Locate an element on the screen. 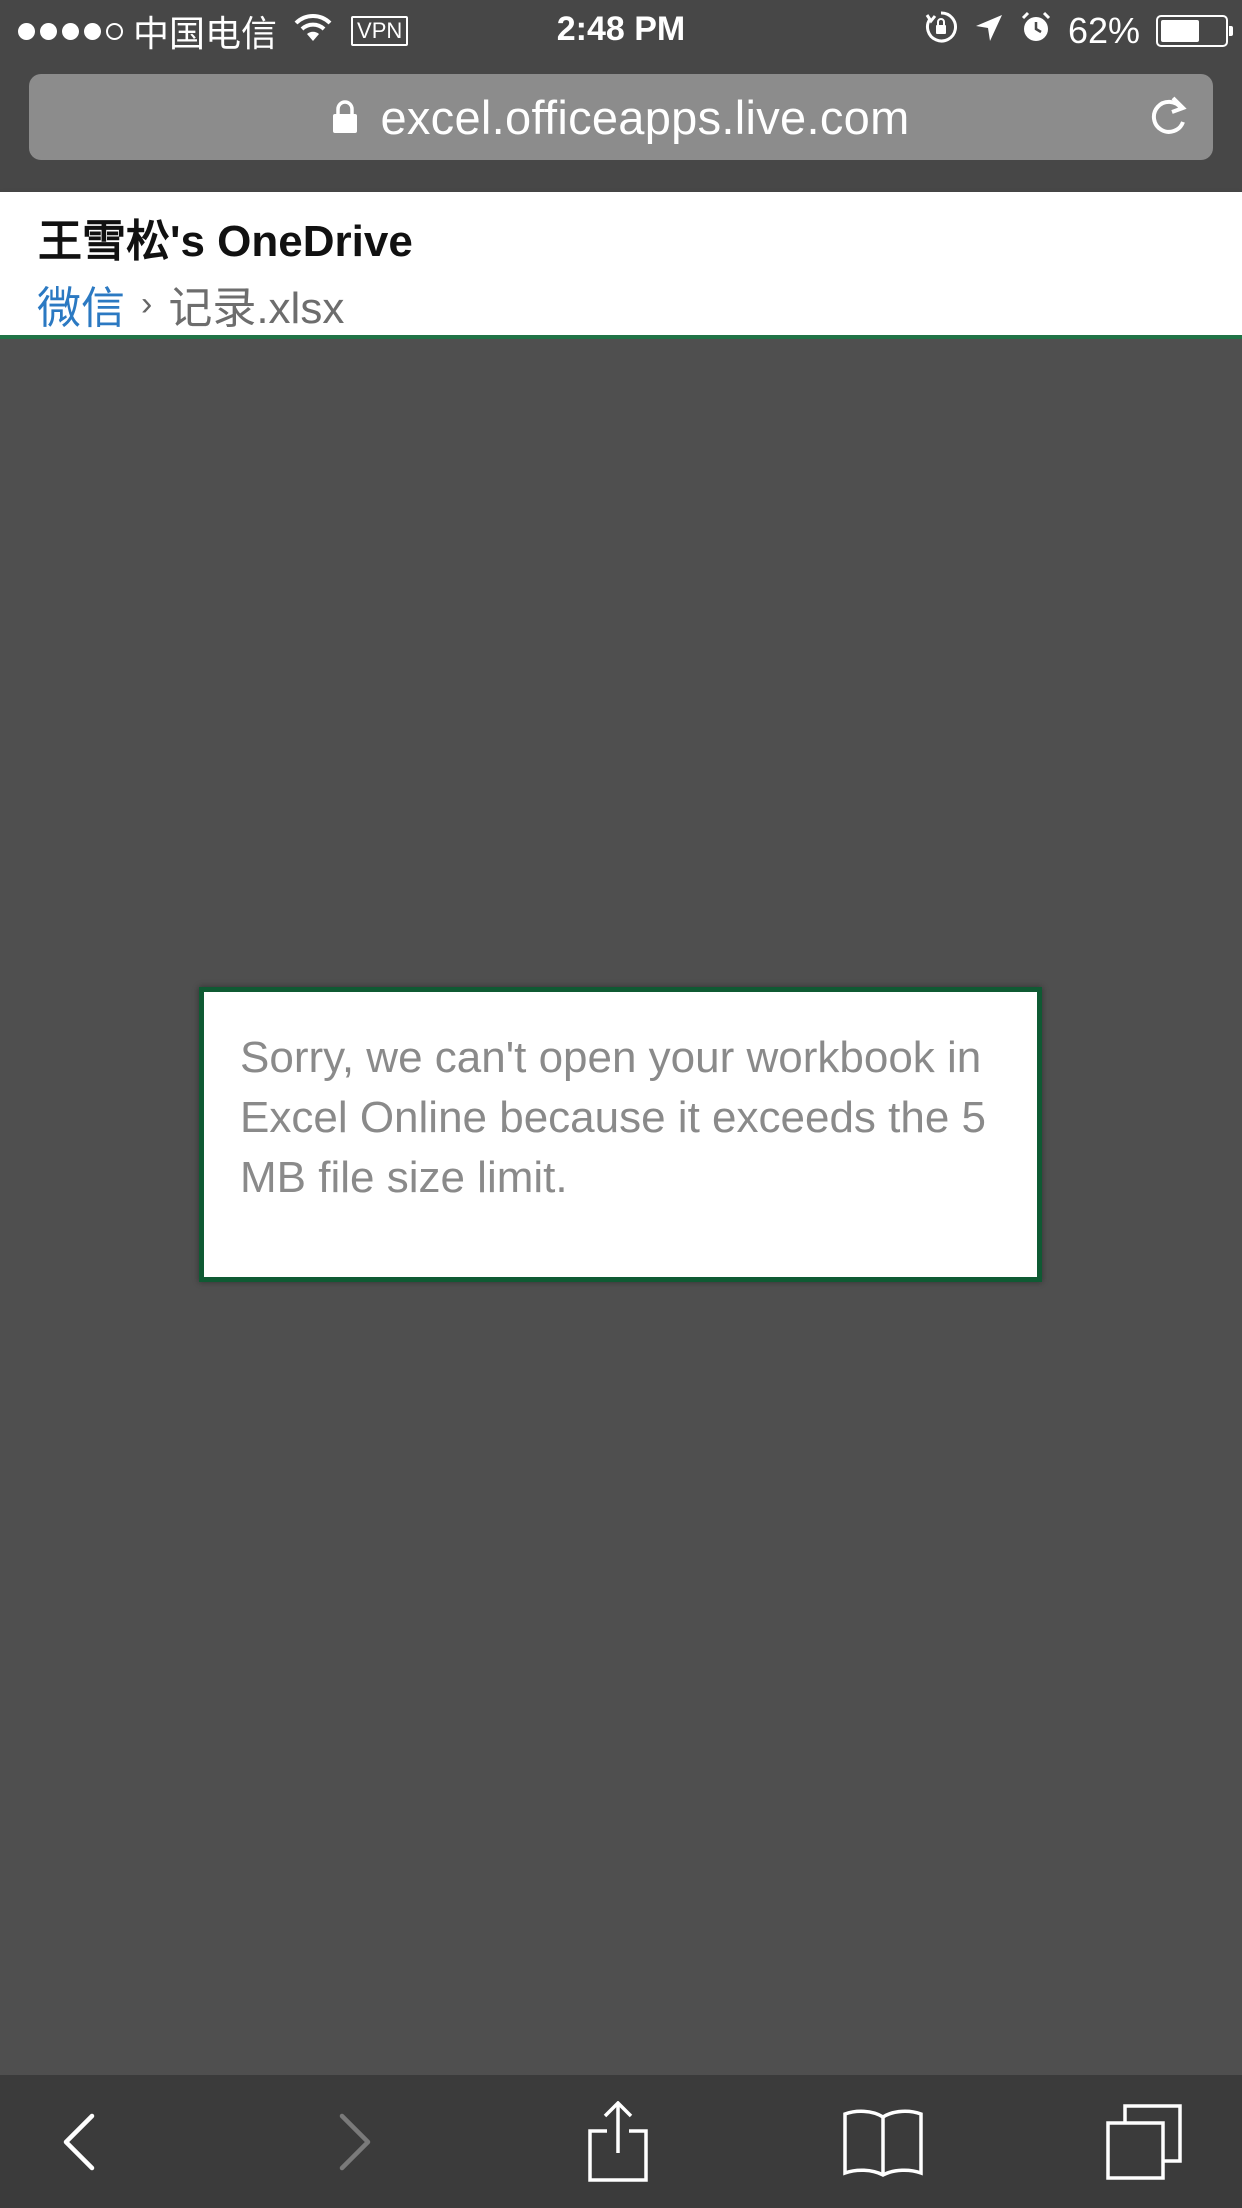 This screenshot has height=2208, width=1242. browser-toolbar is located at coordinates (621, 2141).